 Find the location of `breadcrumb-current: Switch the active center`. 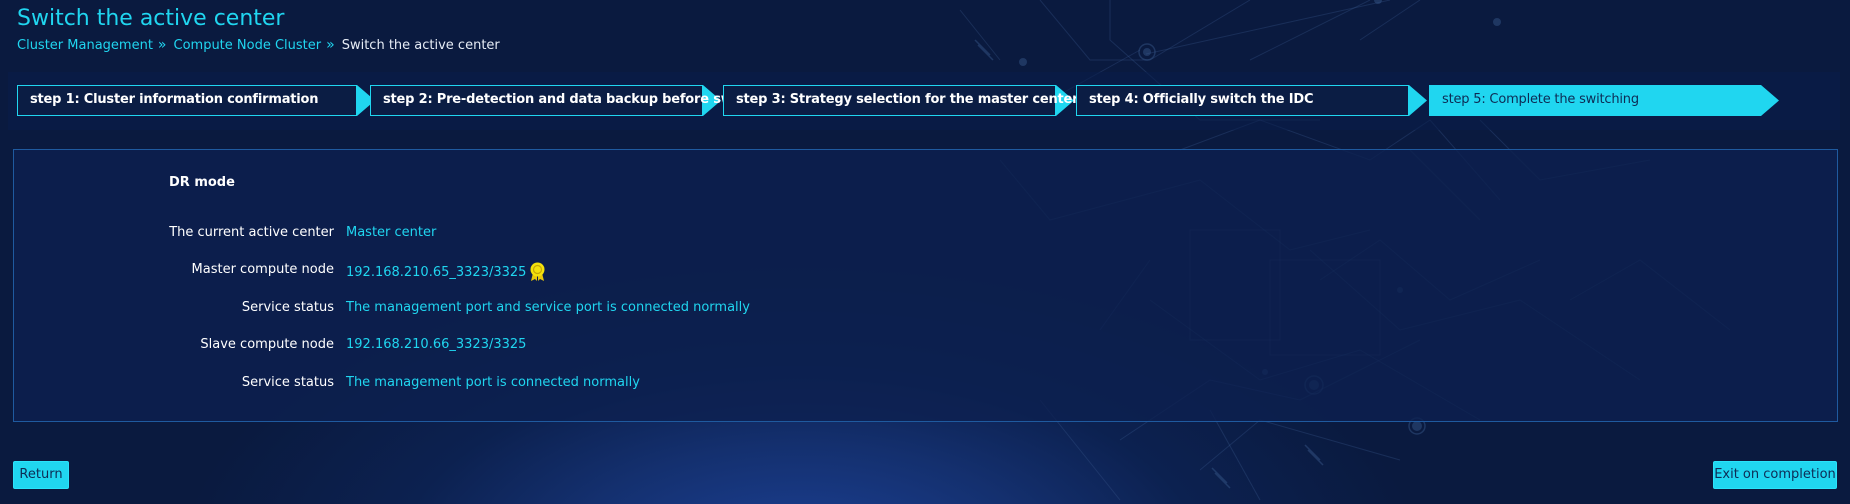

breadcrumb-current: Switch the active center is located at coordinates (420, 45).